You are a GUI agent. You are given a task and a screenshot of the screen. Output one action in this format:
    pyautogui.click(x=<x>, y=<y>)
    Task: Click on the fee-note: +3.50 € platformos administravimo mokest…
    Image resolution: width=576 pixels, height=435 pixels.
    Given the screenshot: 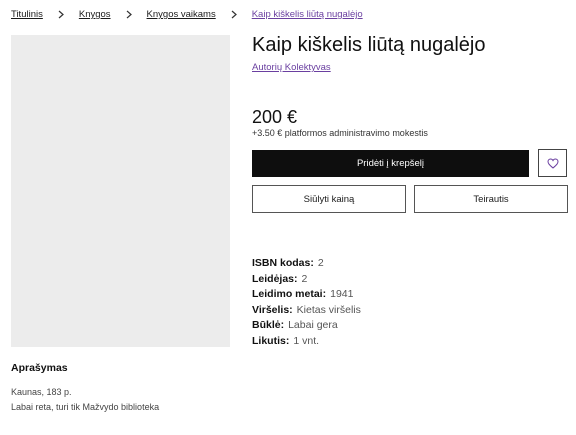 What is the action you would take?
    pyautogui.click(x=340, y=133)
    